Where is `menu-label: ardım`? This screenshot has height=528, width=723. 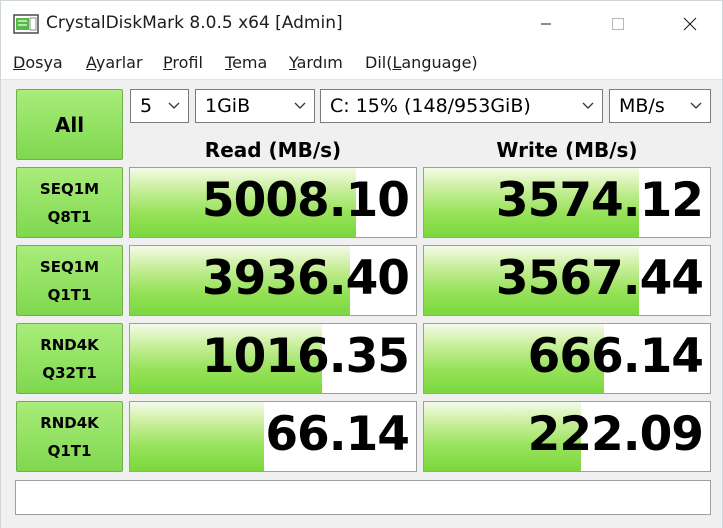
menu-label: ardım is located at coordinates (319, 62).